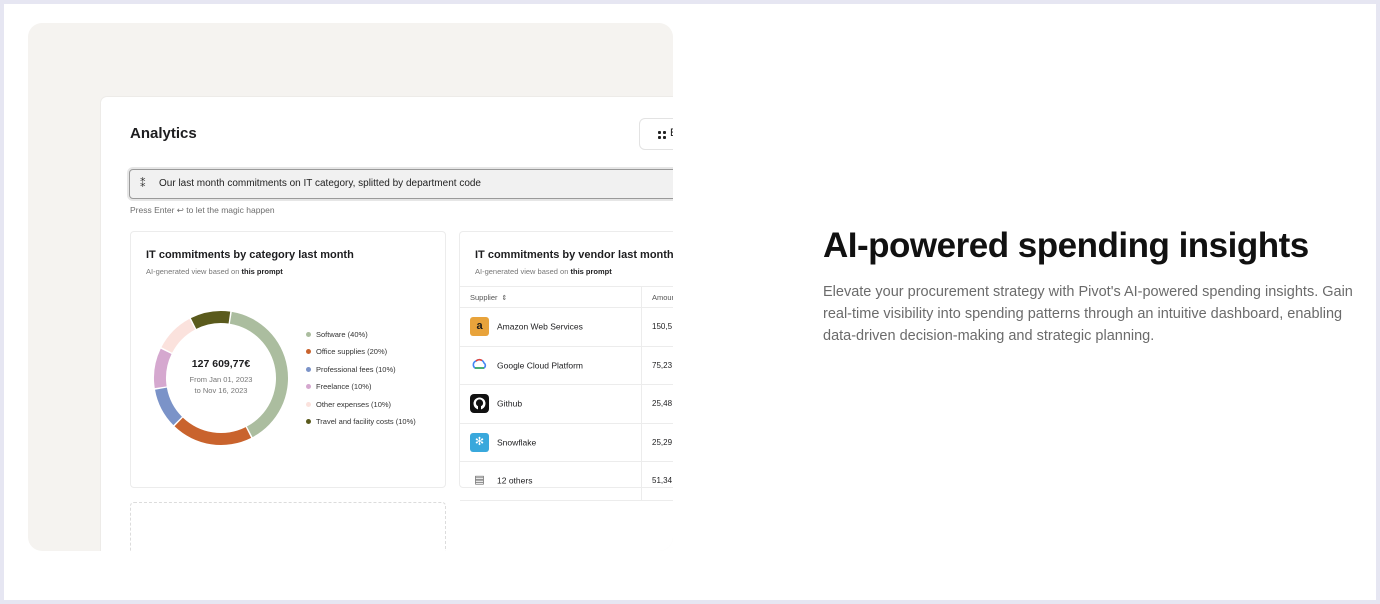  Describe the element at coordinates (517, 442) in the screenshot. I see `vendor-name: Snowflake` at that location.